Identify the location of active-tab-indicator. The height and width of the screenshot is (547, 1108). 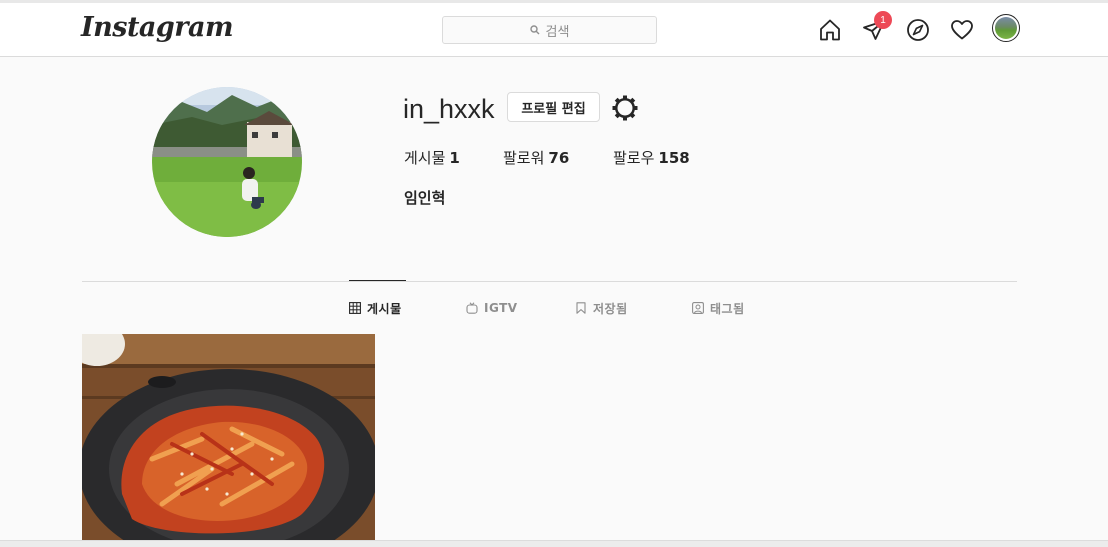
(377, 280).